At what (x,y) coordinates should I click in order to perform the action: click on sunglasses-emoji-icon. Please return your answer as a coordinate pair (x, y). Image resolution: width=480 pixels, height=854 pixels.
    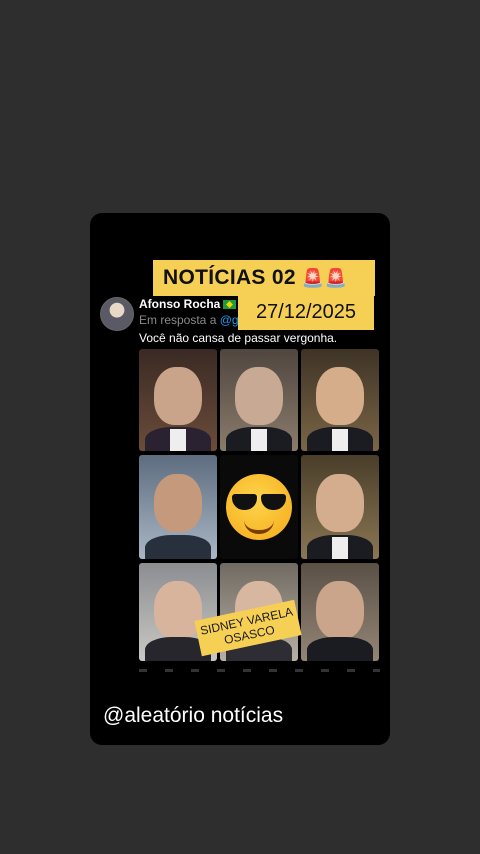
    Looking at the image, I should click on (259, 507).